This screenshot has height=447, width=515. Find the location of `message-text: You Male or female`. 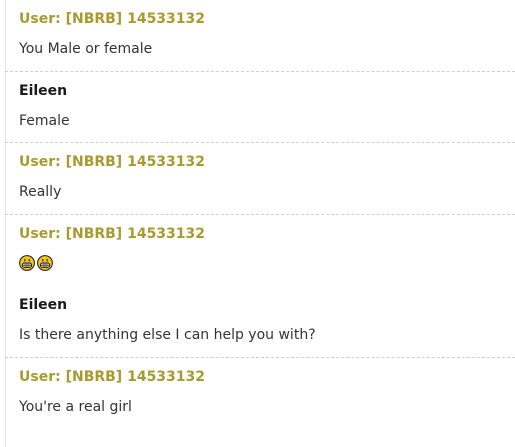

message-text: You Male or female is located at coordinates (86, 49).